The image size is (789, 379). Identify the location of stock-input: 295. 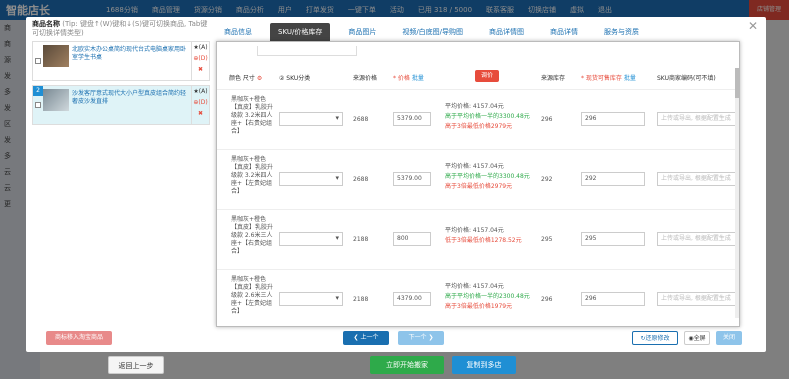
(613, 239).